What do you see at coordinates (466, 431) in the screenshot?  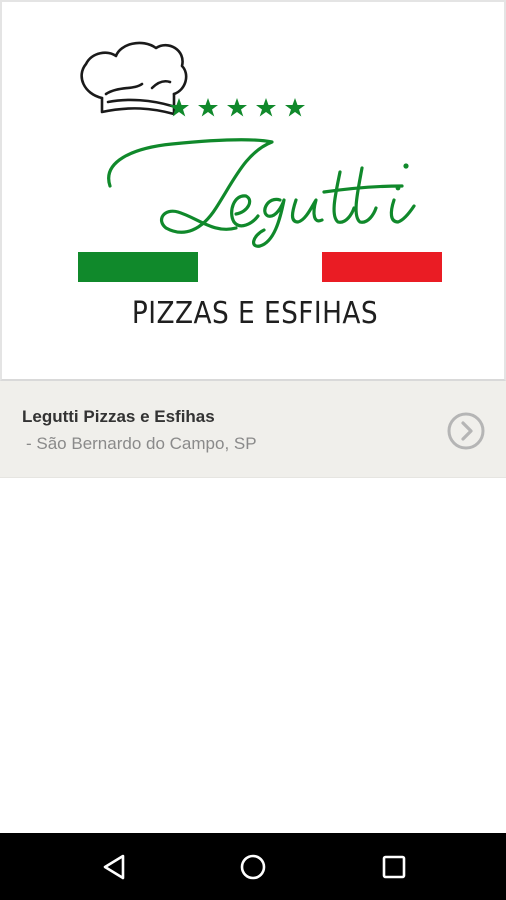 I see `chevron-right-circle-icon` at bounding box center [466, 431].